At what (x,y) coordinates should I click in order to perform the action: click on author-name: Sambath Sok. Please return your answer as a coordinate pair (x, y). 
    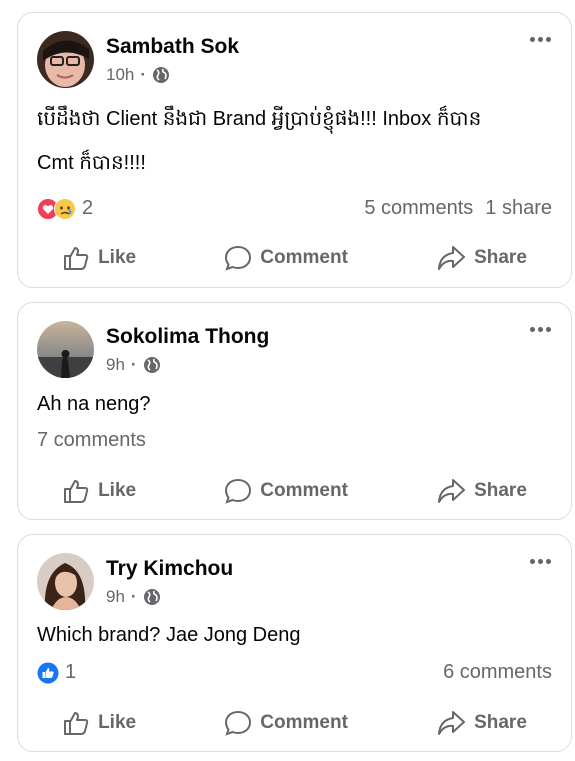
    Looking at the image, I should click on (172, 47).